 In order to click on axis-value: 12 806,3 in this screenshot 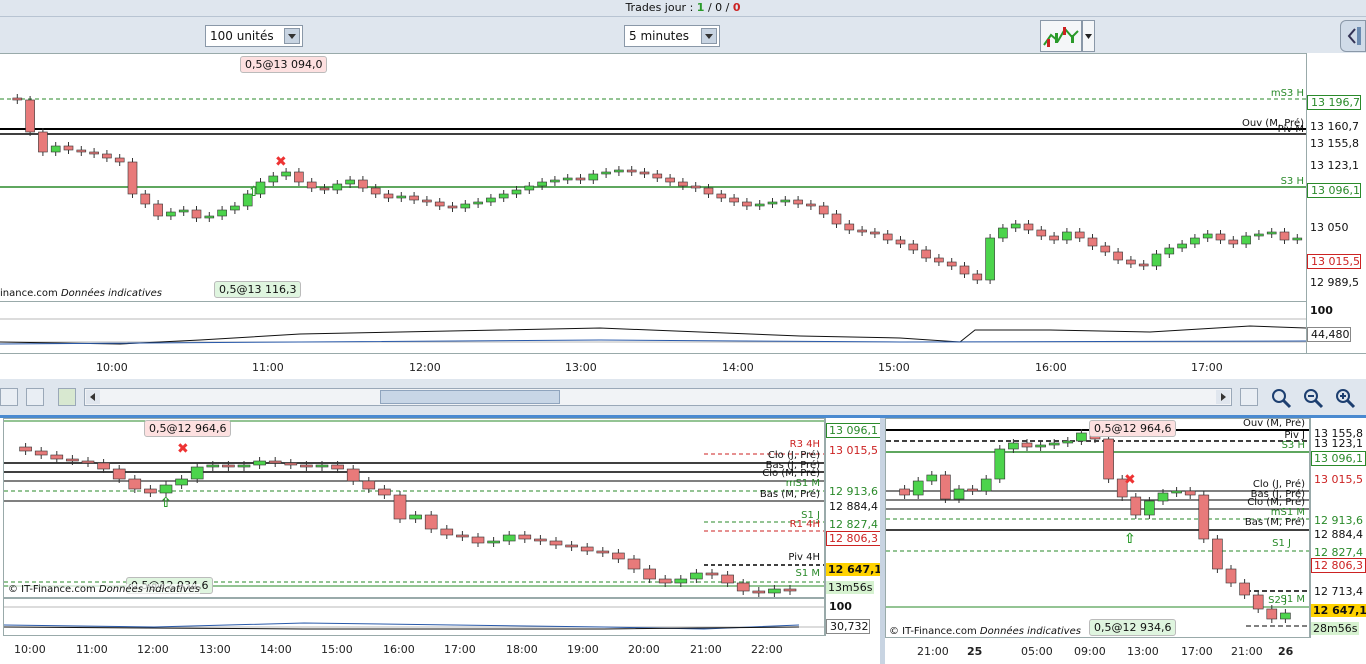, I will do `click(853, 538)`.